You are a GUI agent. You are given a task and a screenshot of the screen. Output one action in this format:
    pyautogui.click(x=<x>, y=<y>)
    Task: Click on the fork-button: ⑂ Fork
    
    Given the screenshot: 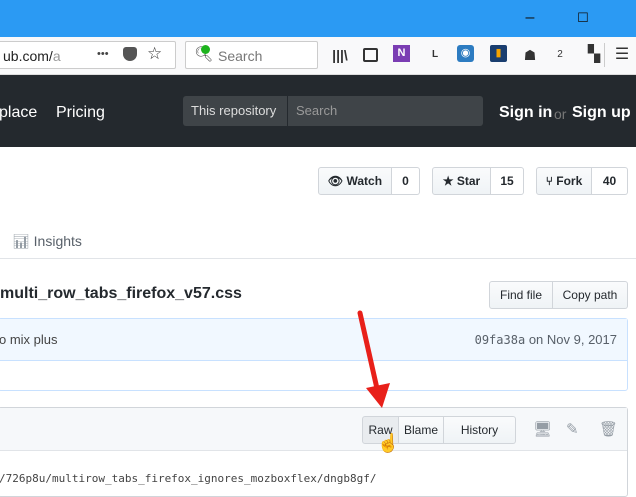 What is the action you would take?
    pyautogui.click(x=564, y=181)
    